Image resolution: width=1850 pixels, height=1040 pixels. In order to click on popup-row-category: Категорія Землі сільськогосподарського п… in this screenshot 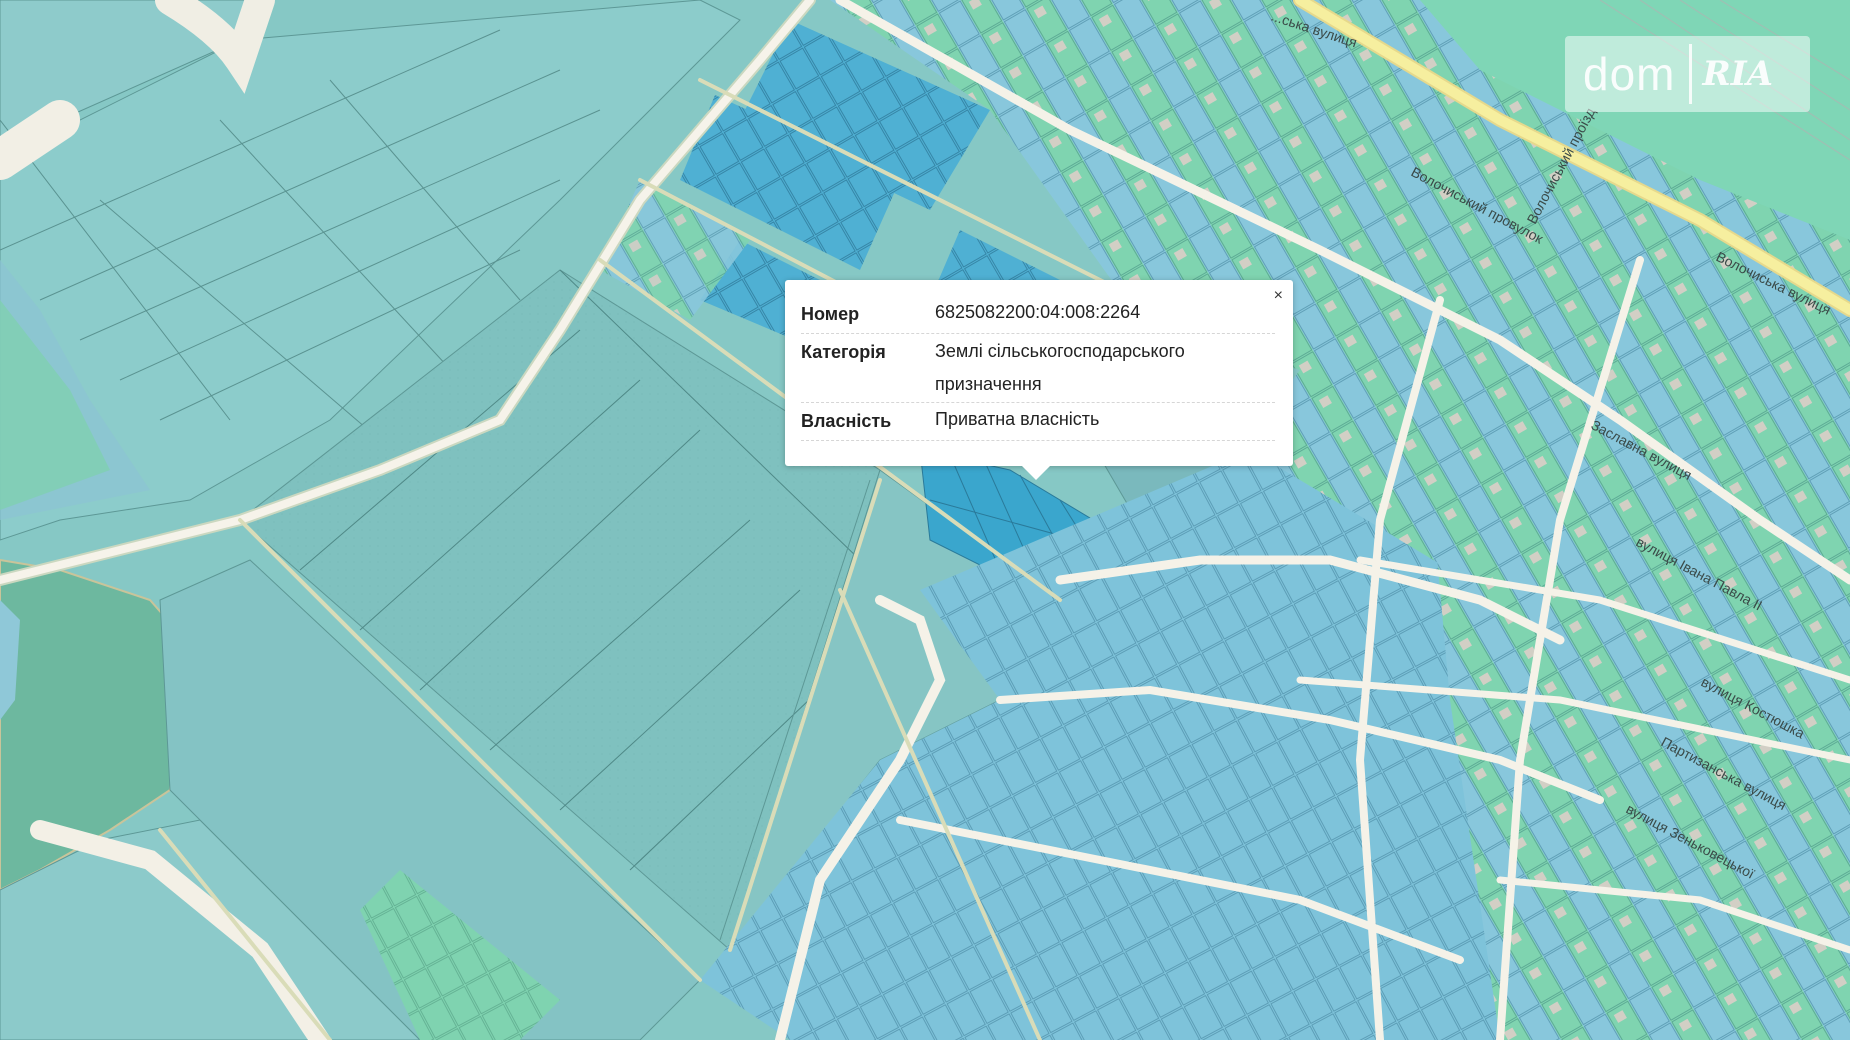, I will do `click(1038, 368)`.